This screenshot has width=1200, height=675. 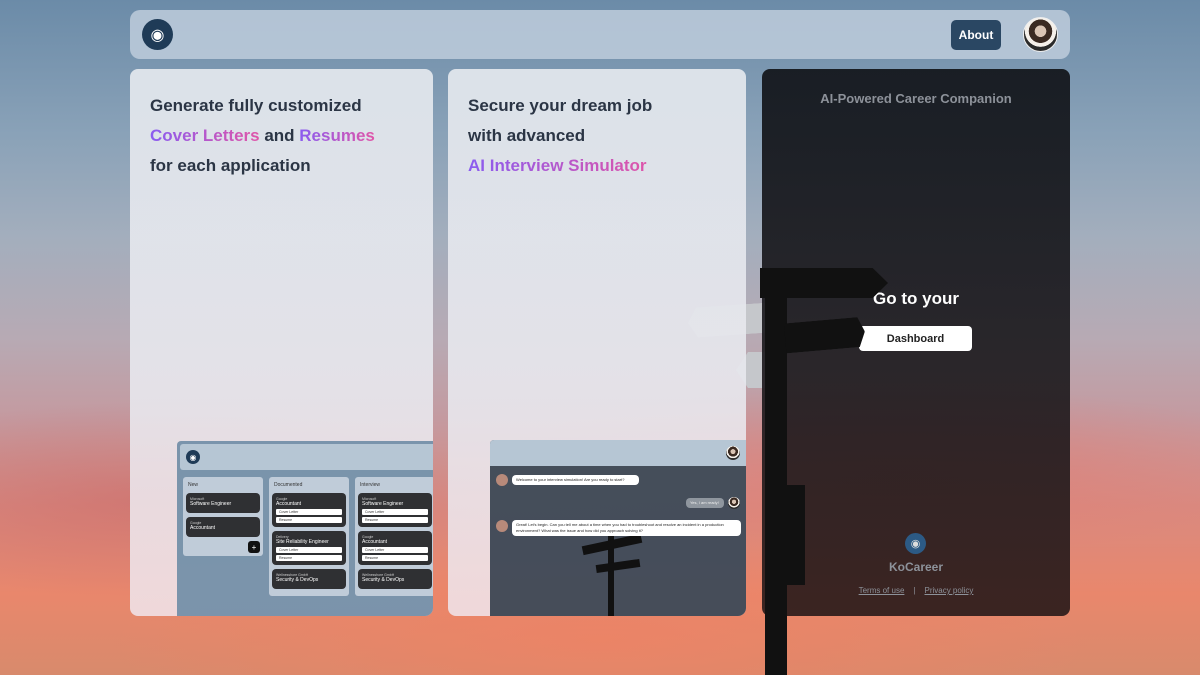 I want to click on ai-interview-highlight: AI Interview Simulator, so click(x=560, y=166).